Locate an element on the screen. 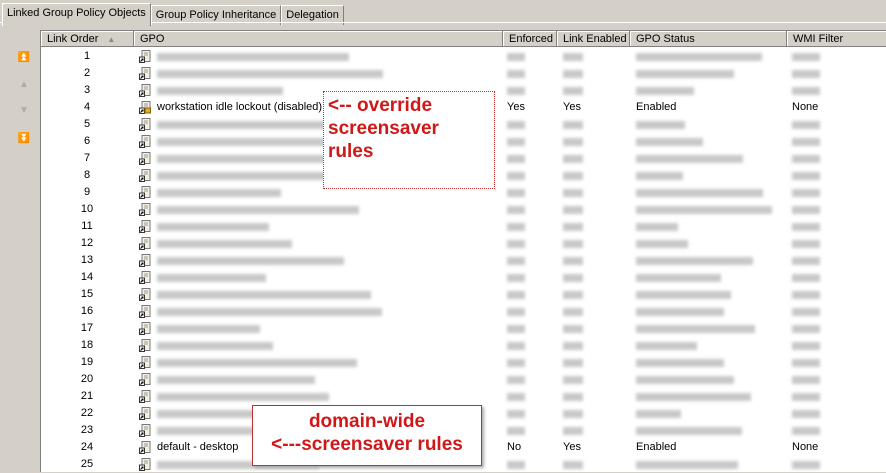 The height and width of the screenshot is (473, 886). table-row: 10 is located at coordinates (463, 209).